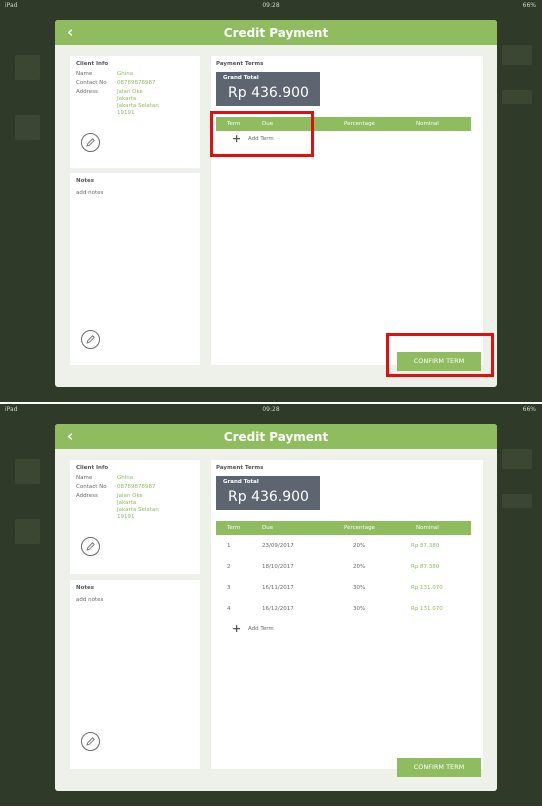 Image resolution: width=542 pixels, height=808 pixels. I want to click on terms-table-header: Term Due Percentage Nominal, so click(343, 528).